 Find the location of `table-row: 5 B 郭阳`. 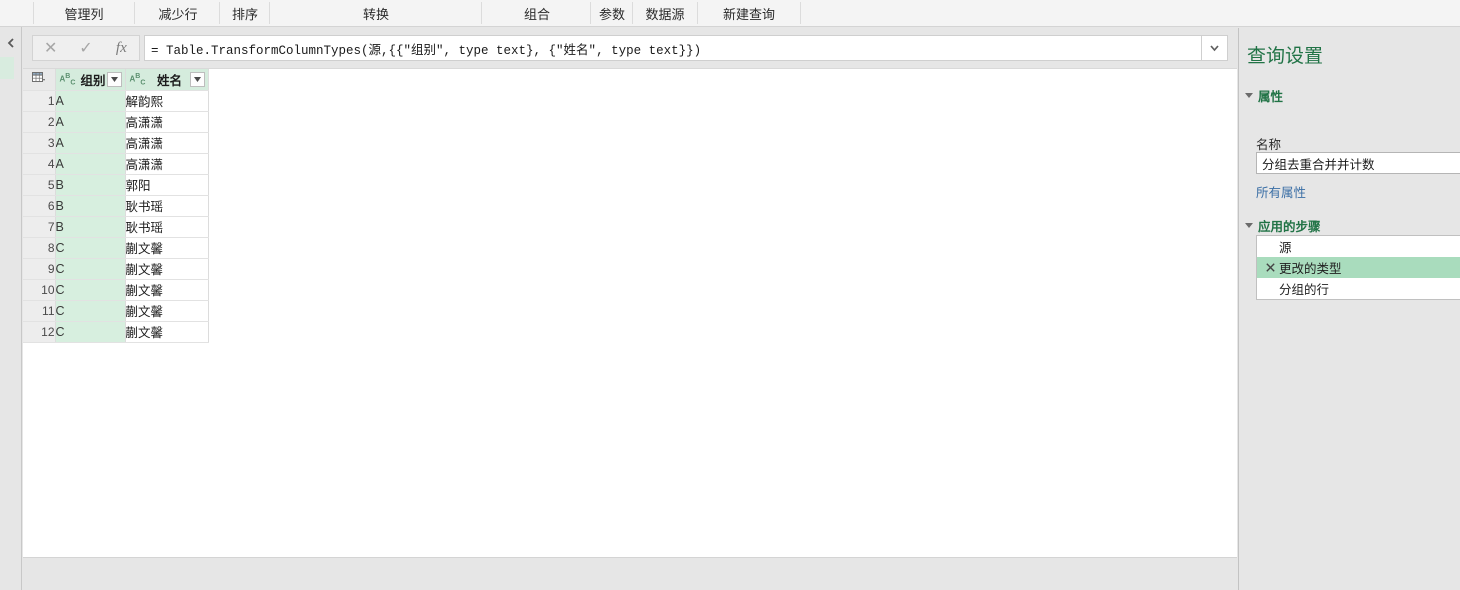

table-row: 5 B 郭阳 is located at coordinates (116, 185).